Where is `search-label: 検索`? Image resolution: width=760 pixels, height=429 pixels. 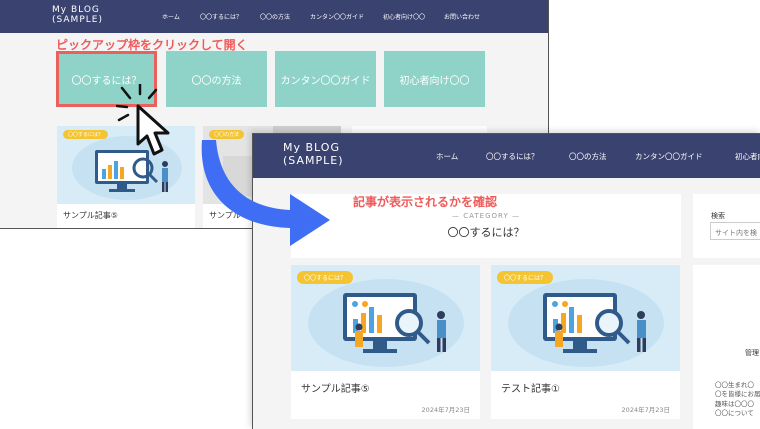 search-label: 検索 is located at coordinates (718, 216).